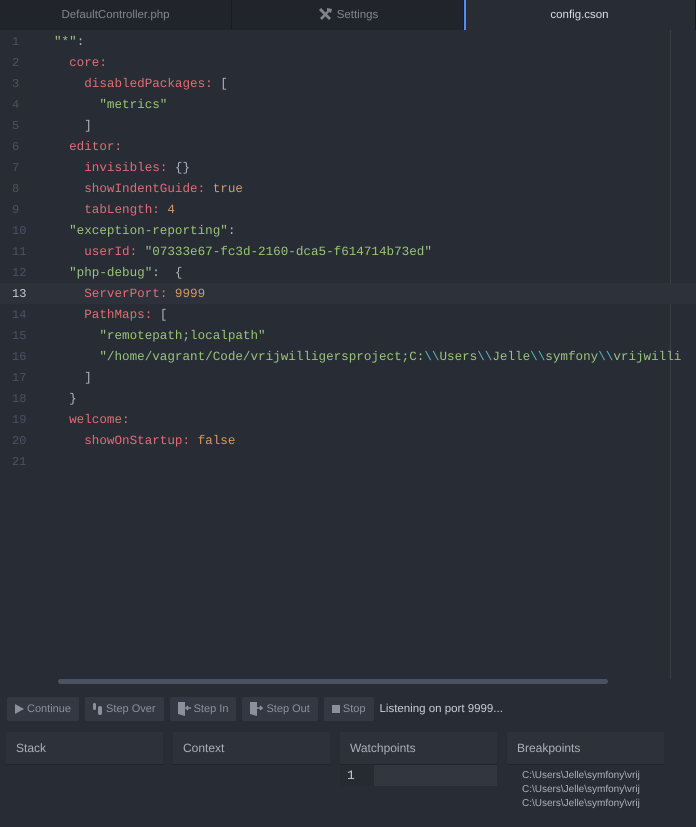 The width and height of the screenshot is (696, 827). What do you see at coordinates (124, 708) in the screenshot?
I see `debug-button: Step Over` at bounding box center [124, 708].